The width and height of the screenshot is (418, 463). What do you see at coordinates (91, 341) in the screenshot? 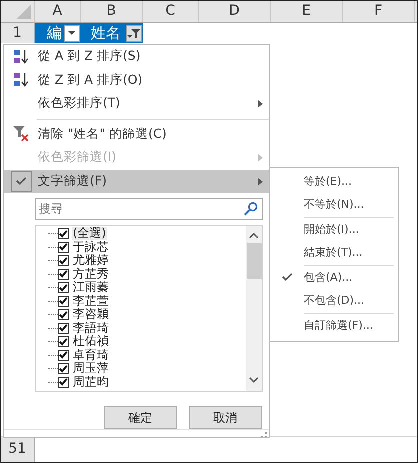
I see `value-label: 杜佑禎` at bounding box center [91, 341].